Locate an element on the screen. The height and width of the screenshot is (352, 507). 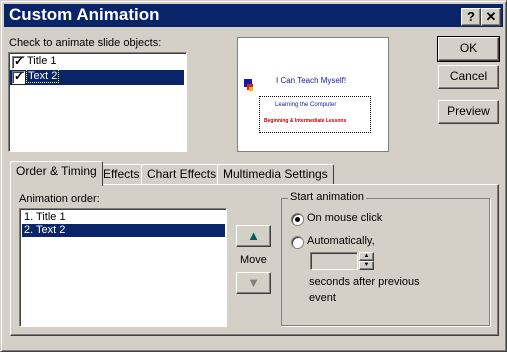
slide-line1: Learning the Computer is located at coordinates (306, 105).